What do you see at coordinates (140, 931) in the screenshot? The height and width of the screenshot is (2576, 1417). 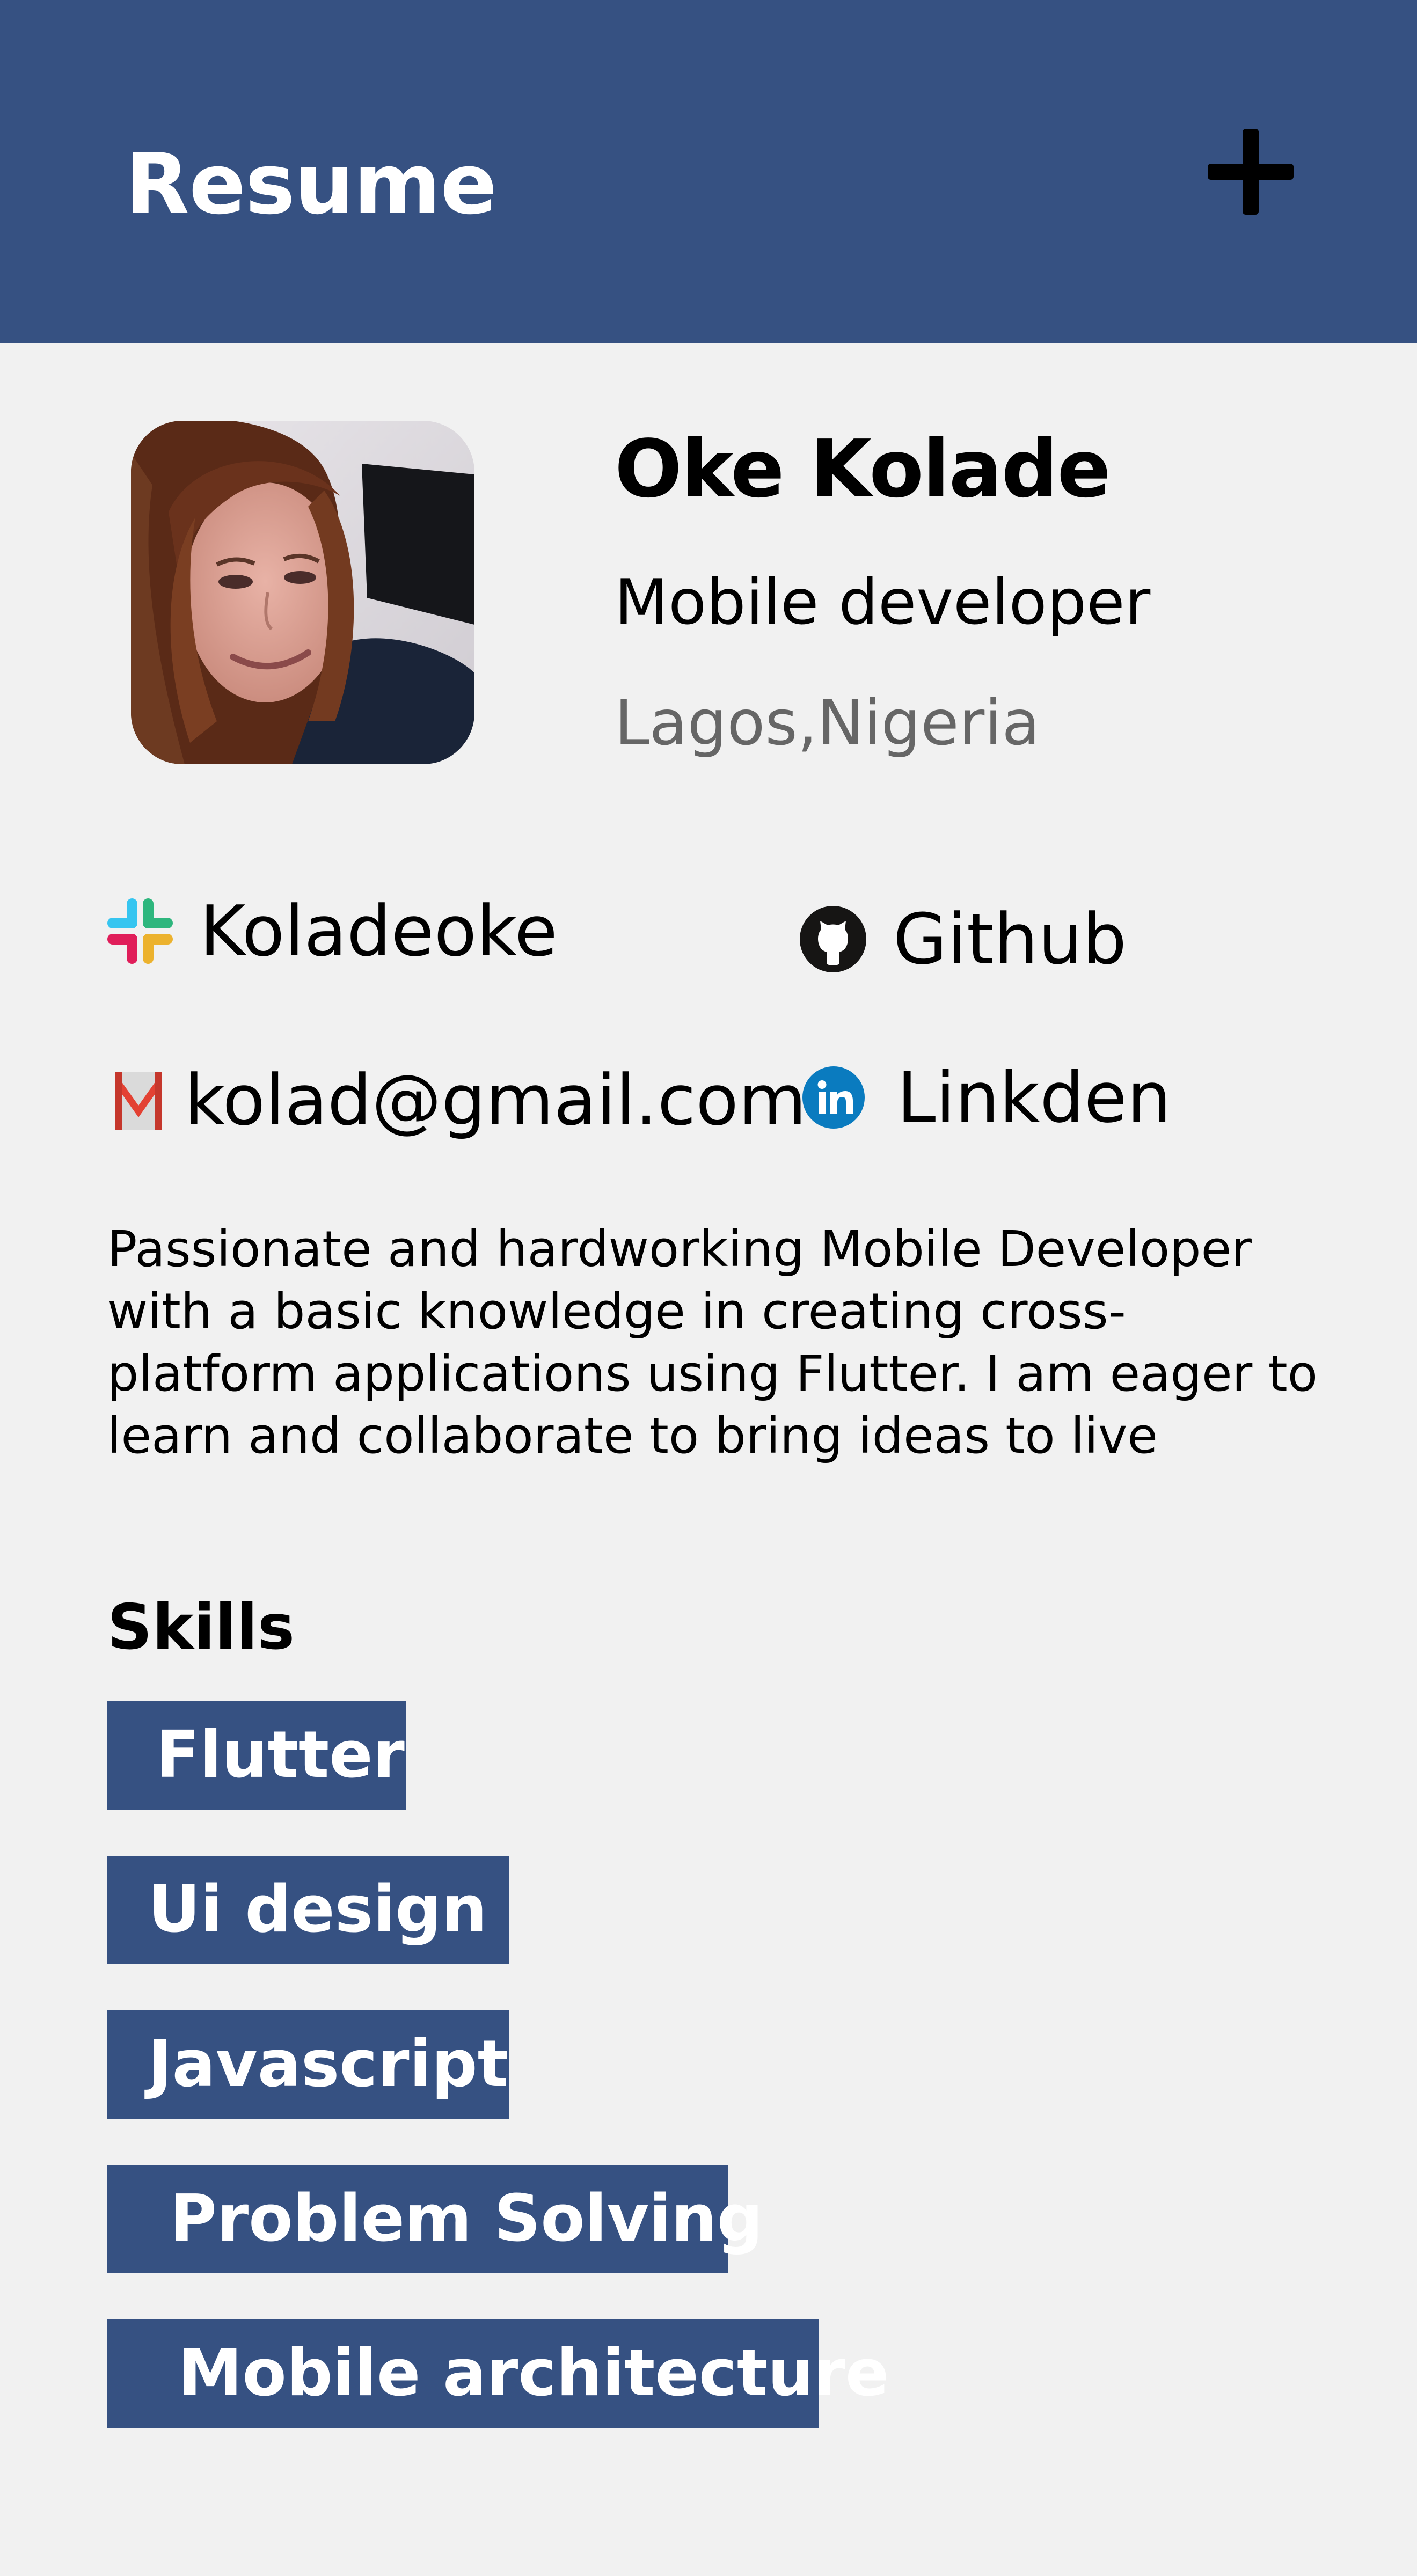 I see `slack-icon` at bounding box center [140, 931].